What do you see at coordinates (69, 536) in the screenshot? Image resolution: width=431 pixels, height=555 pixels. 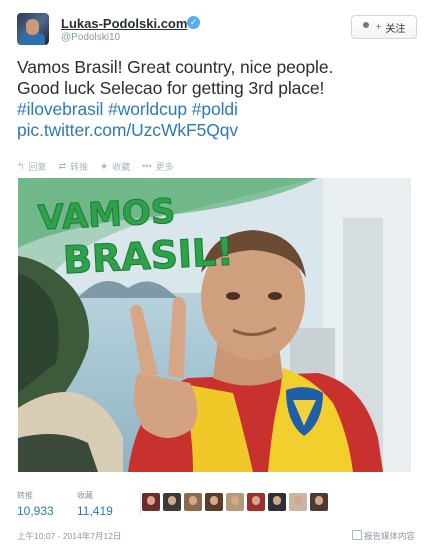 I see `tweet-timestamp: 上午10:07 - 2014年7月12日` at bounding box center [69, 536].